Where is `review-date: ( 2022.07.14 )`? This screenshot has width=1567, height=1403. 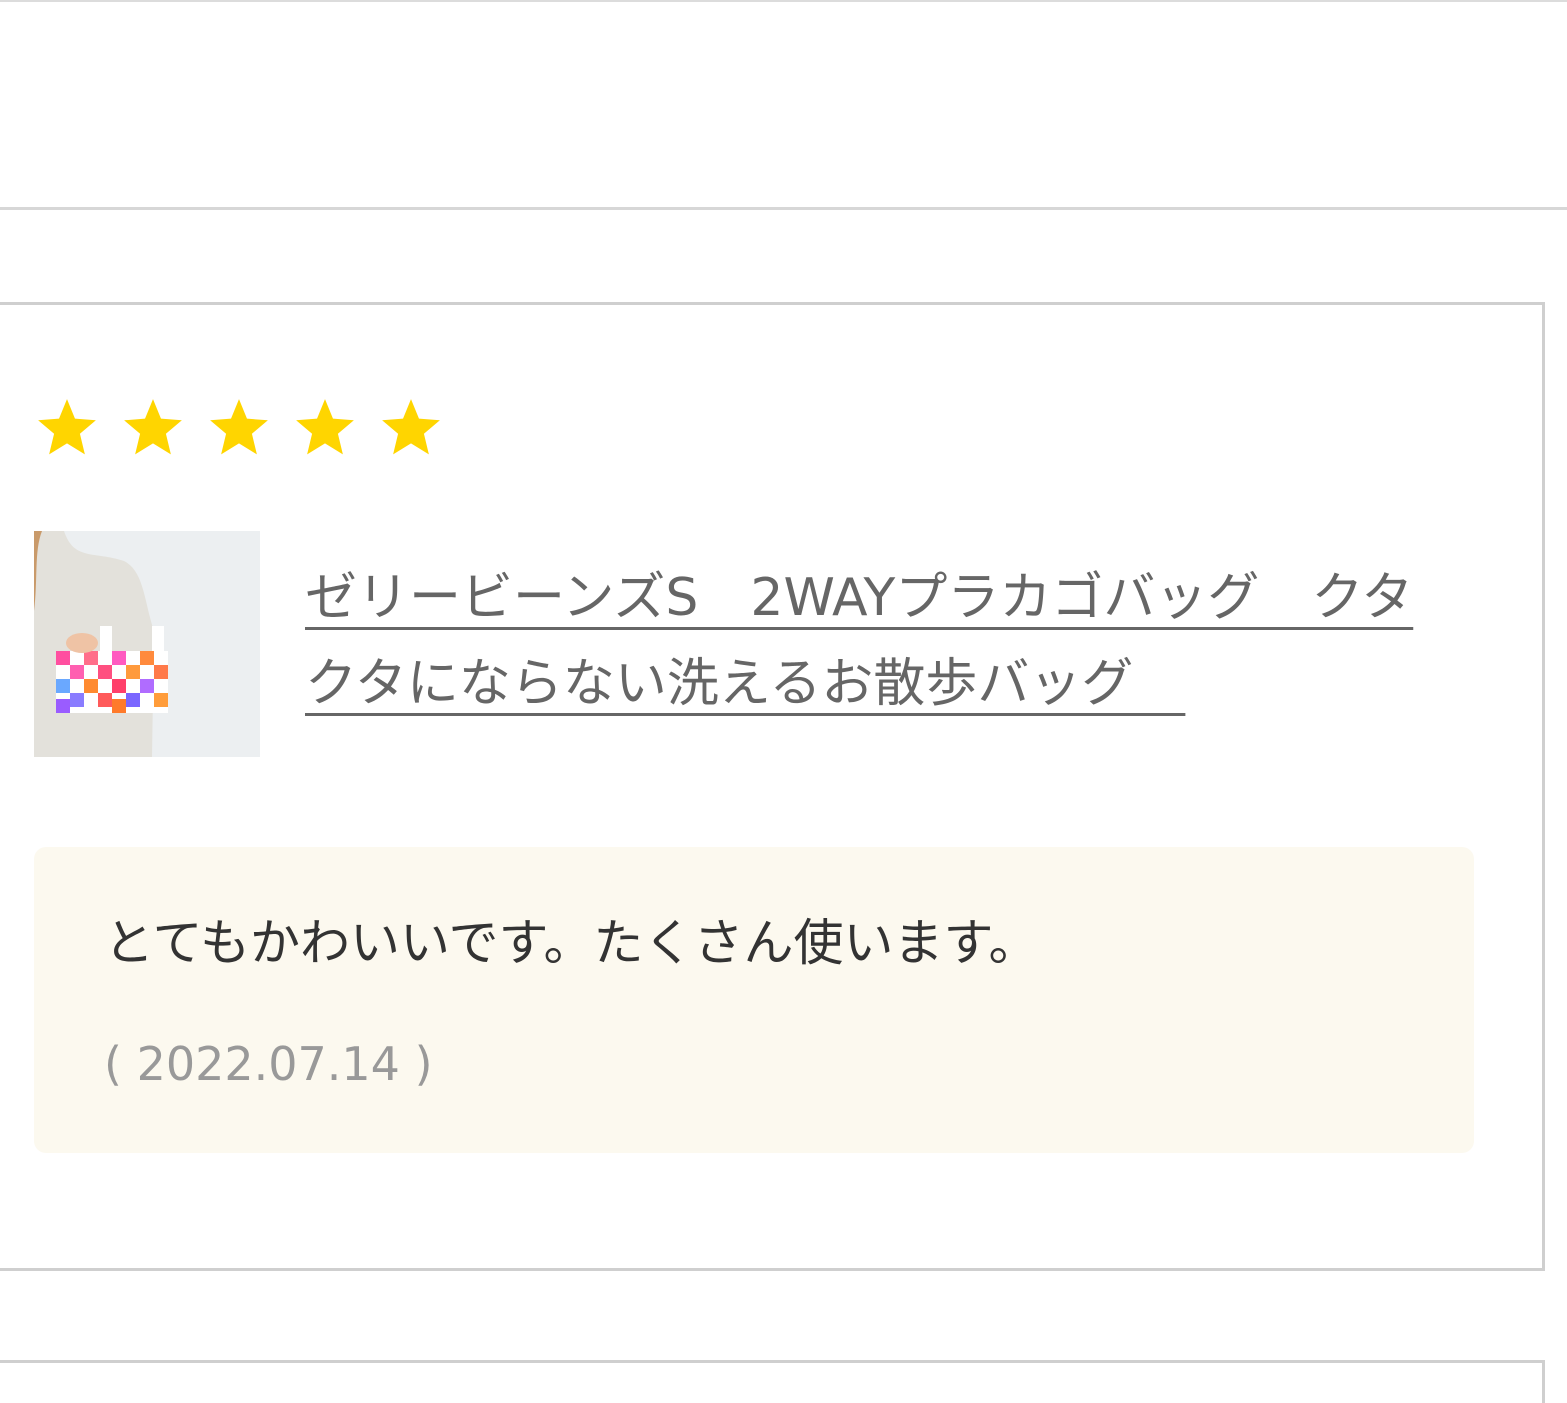 review-date: ( 2022.07.14 ) is located at coordinates (268, 1064).